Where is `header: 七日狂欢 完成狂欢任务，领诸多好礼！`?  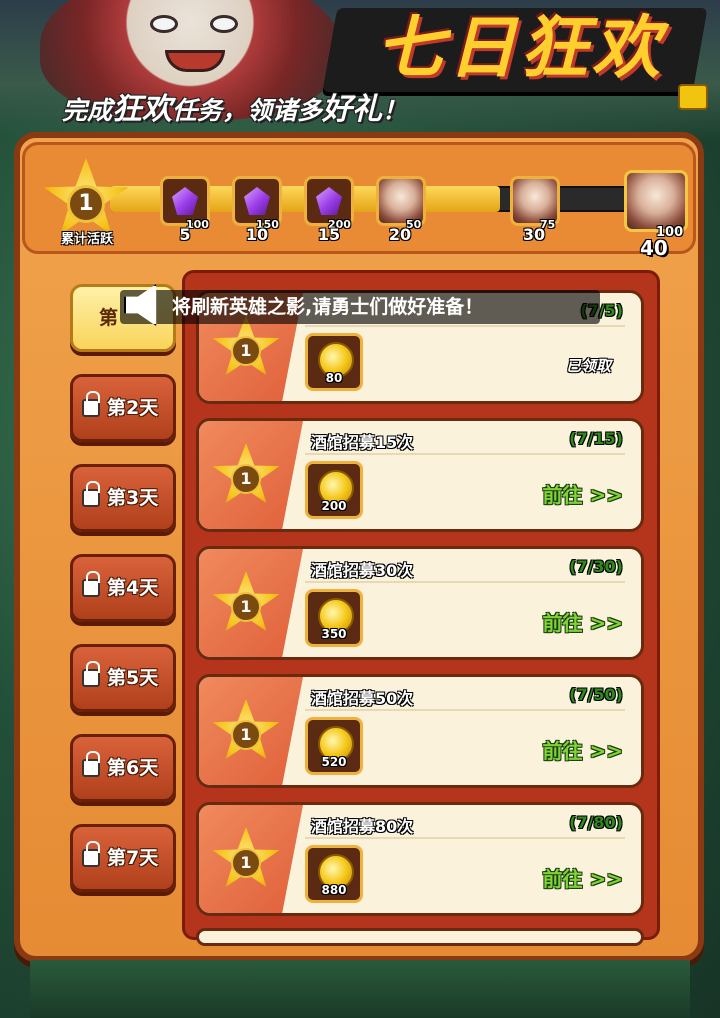
header: 七日狂欢 完成狂欢任务，领诸多好礼！ is located at coordinates (360, 70).